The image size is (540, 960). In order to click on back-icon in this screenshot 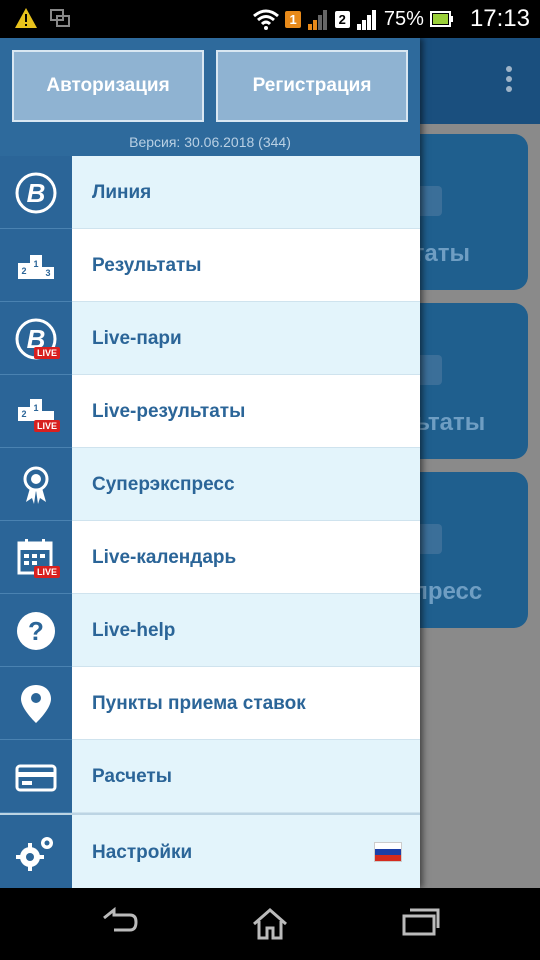, I will do `click(120, 922)`.